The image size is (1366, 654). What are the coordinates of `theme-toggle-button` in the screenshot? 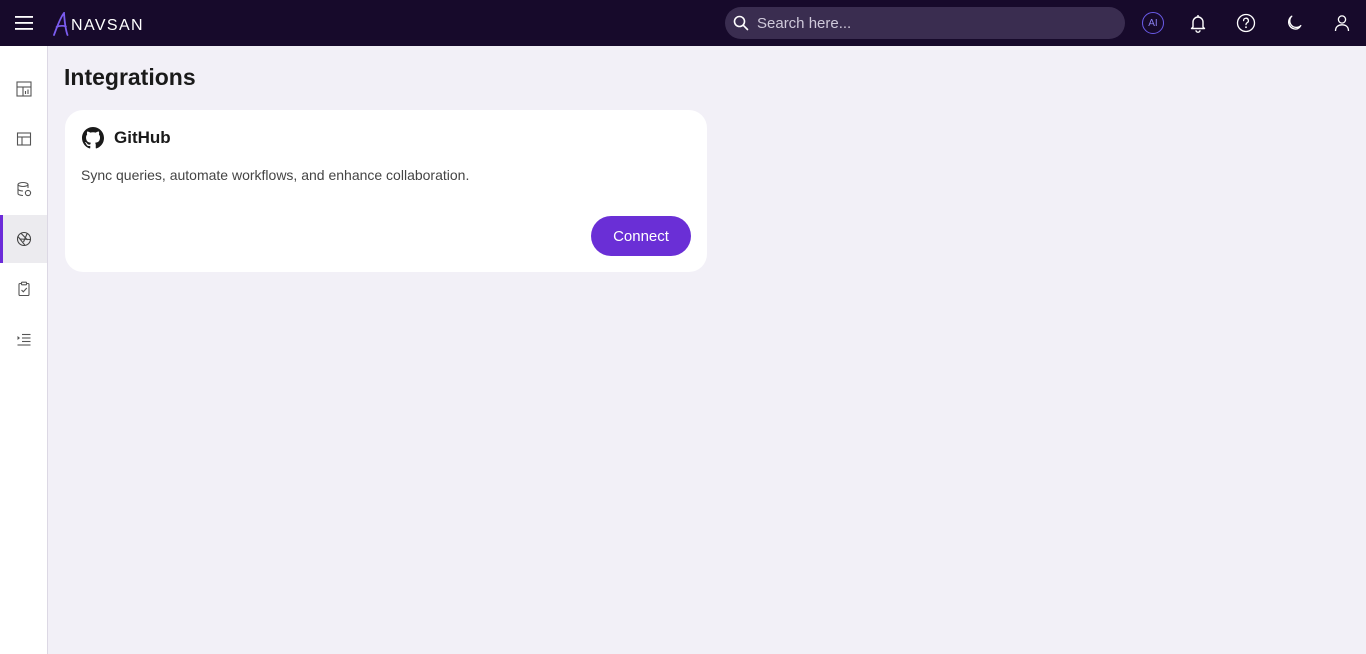 It's located at (1294, 23).